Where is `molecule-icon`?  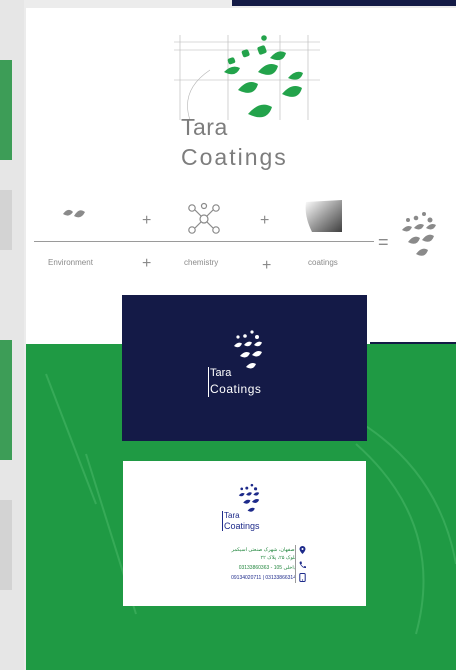 molecule-icon is located at coordinates (204, 218).